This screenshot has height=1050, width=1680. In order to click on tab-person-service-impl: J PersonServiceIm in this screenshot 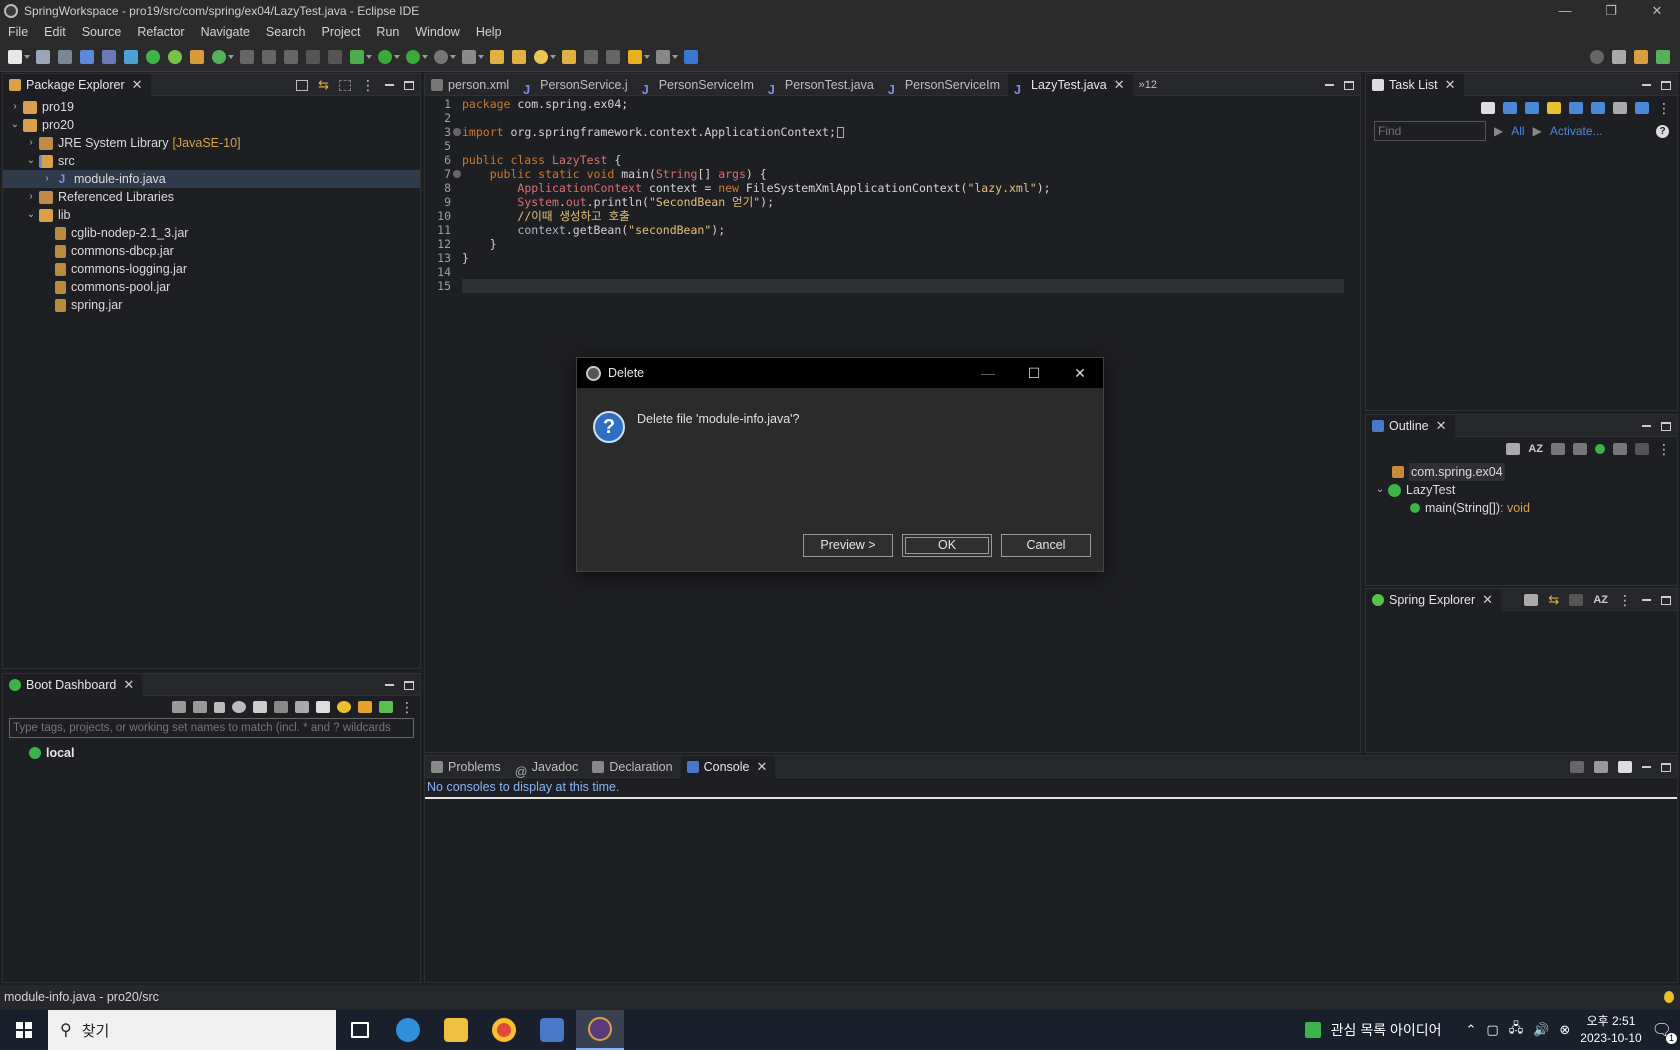, I will do `click(699, 85)`.